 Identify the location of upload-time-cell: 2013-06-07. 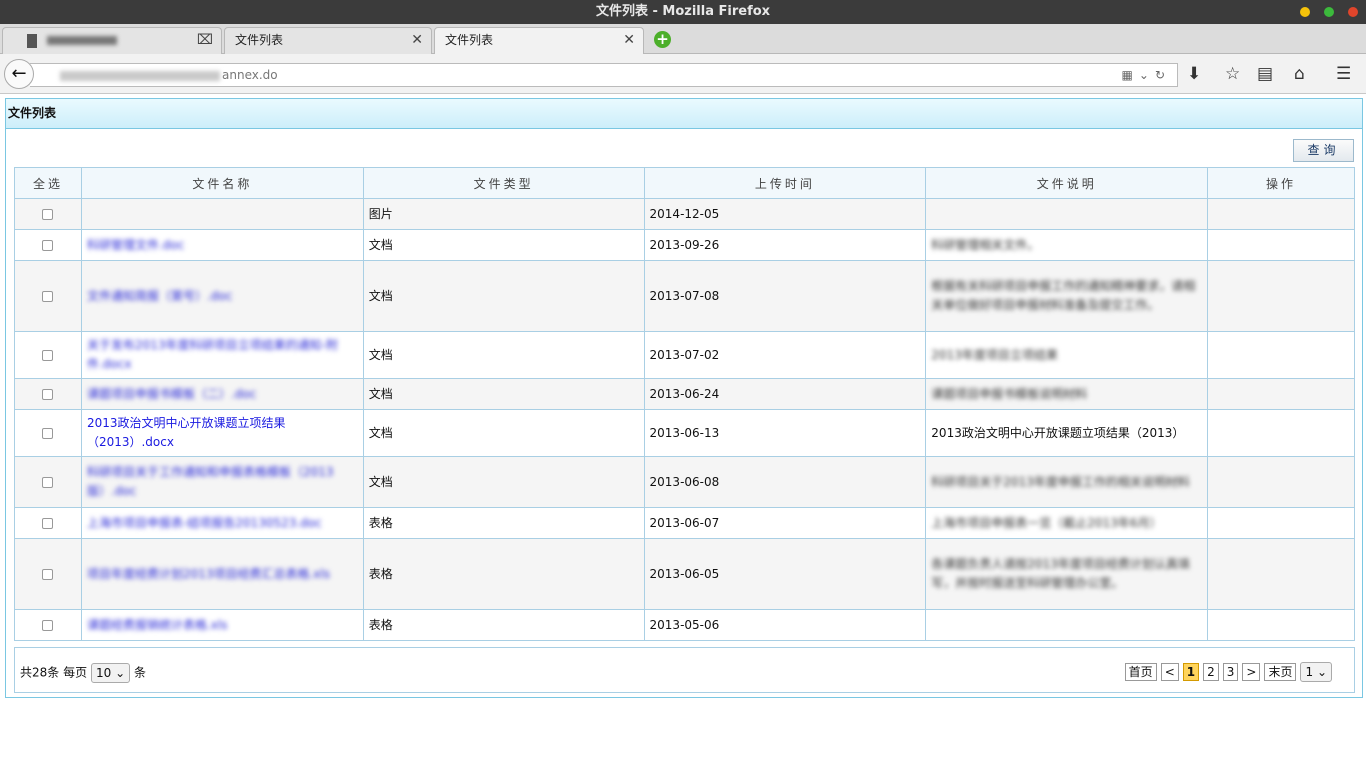
(785, 523).